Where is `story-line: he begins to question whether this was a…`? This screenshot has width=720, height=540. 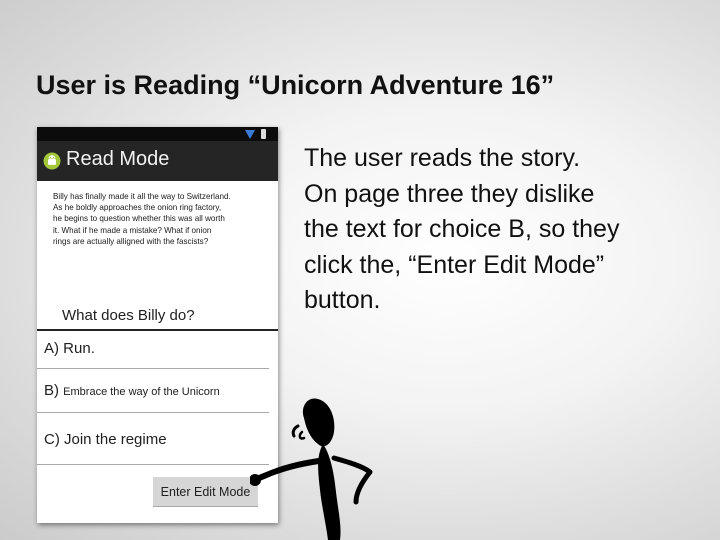
story-line: he begins to question whether this was a… is located at coordinates (139, 219).